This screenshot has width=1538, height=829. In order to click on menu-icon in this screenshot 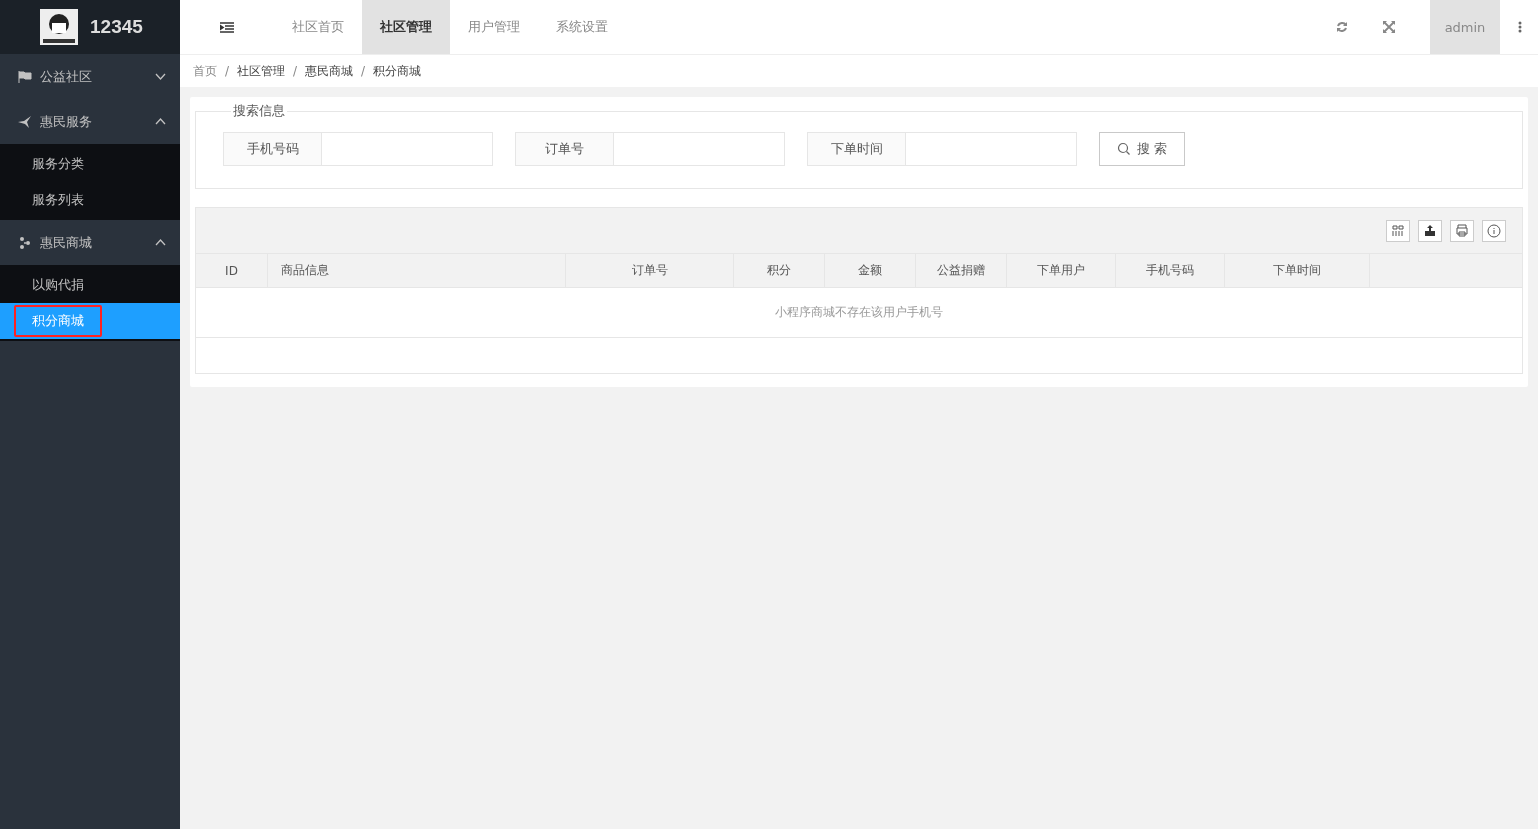, I will do `click(227, 27)`.